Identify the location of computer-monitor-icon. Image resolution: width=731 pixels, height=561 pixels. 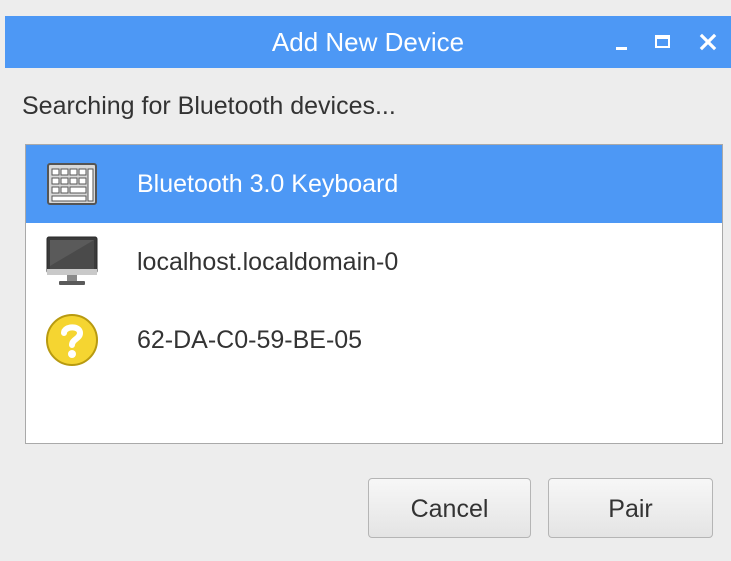
(72, 260).